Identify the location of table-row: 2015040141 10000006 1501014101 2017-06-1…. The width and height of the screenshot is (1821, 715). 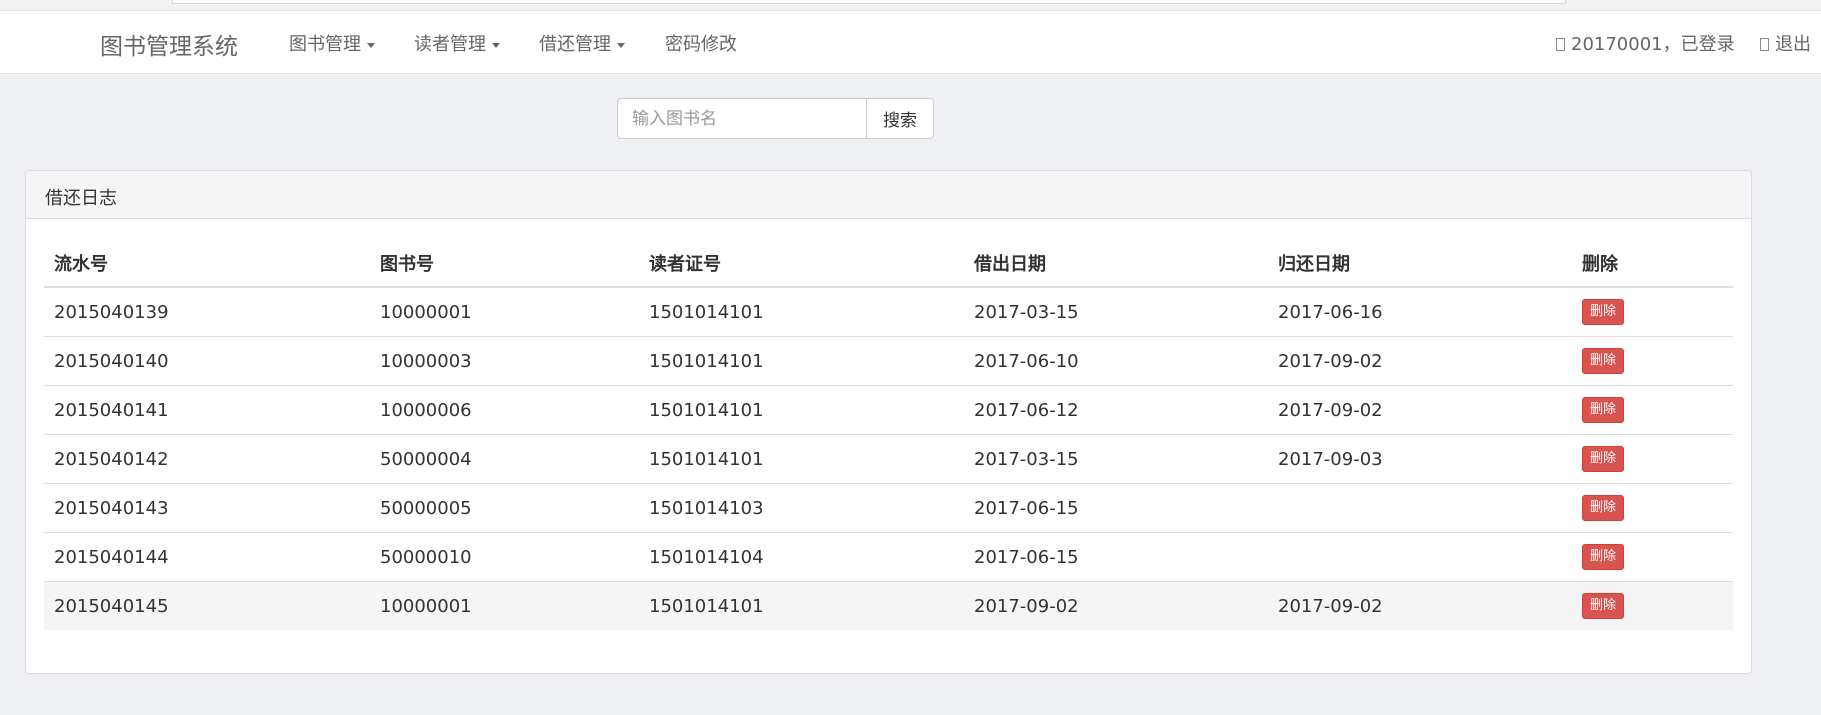
(888, 410).